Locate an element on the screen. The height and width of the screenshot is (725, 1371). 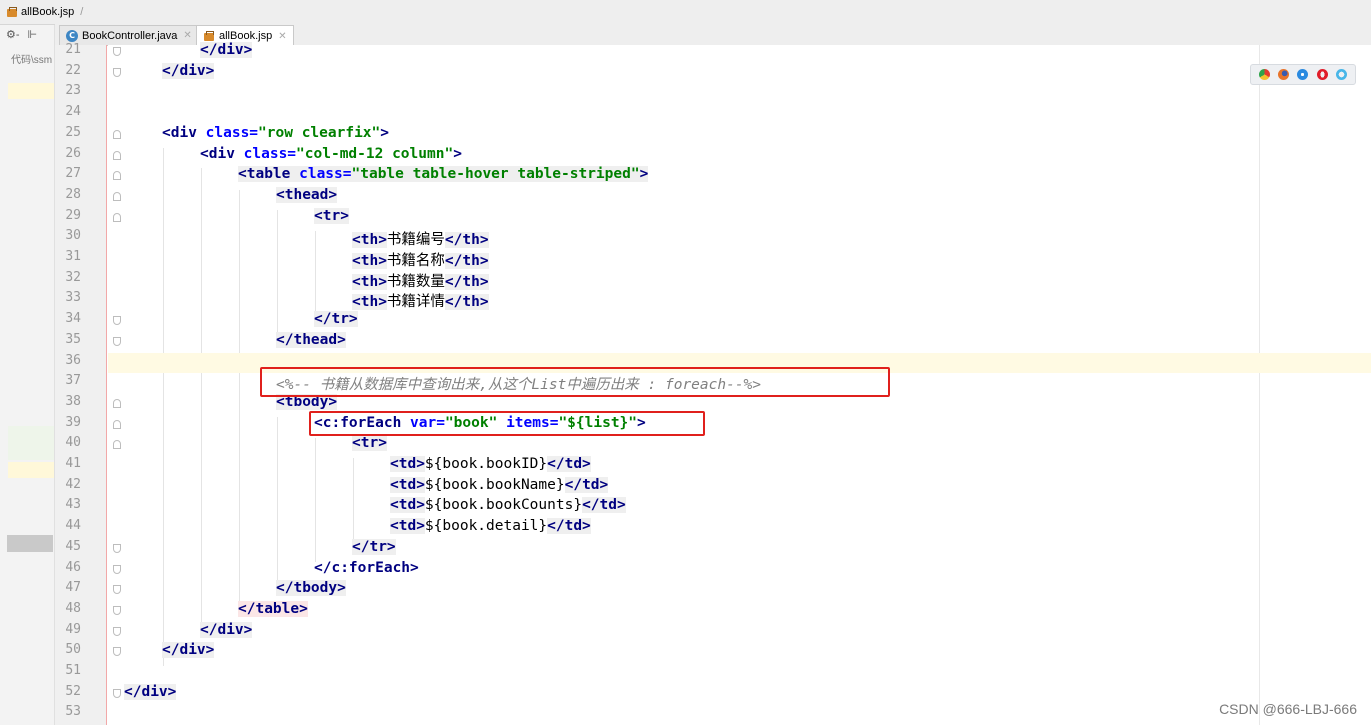
code-line: 48 </table> is located at coordinates (713, 611).